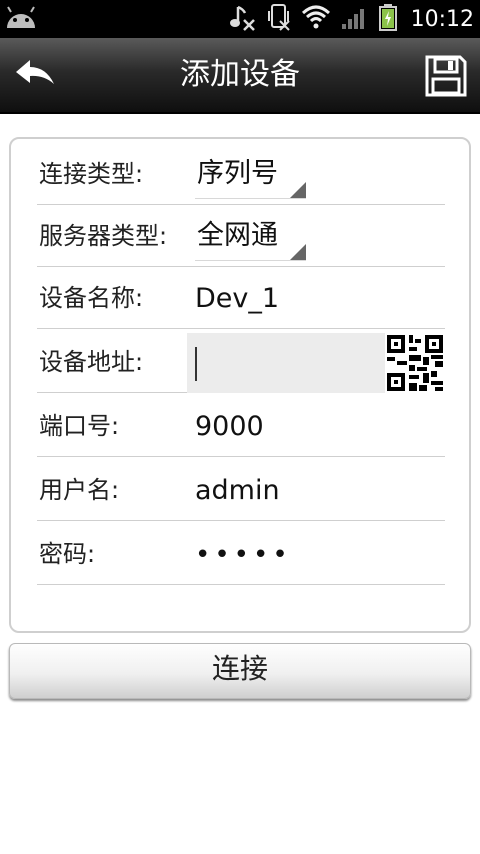 This screenshot has height=854, width=480. I want to click on status-time: 10:12, so click(442, 19).